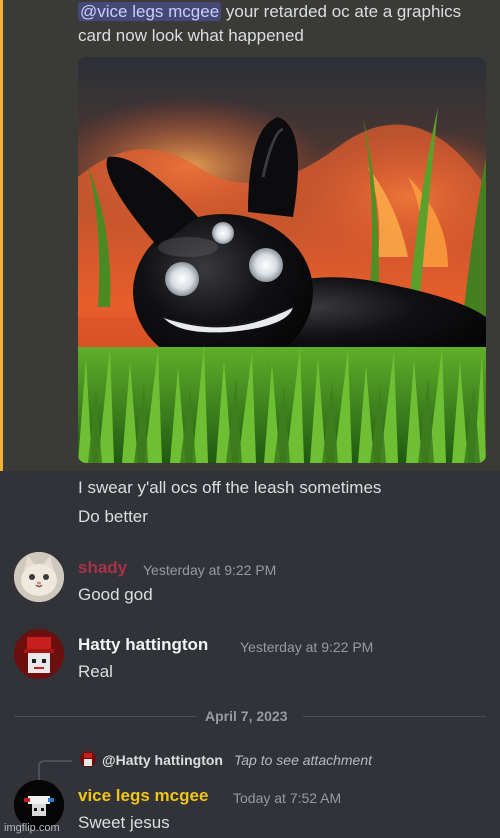 Image resolution: width=500 pixels, height=838 pixels. Describe the element at coordinates (341, 11) in the screenshot. I see `message-text: your retarded oc ate a graphics` at that location.